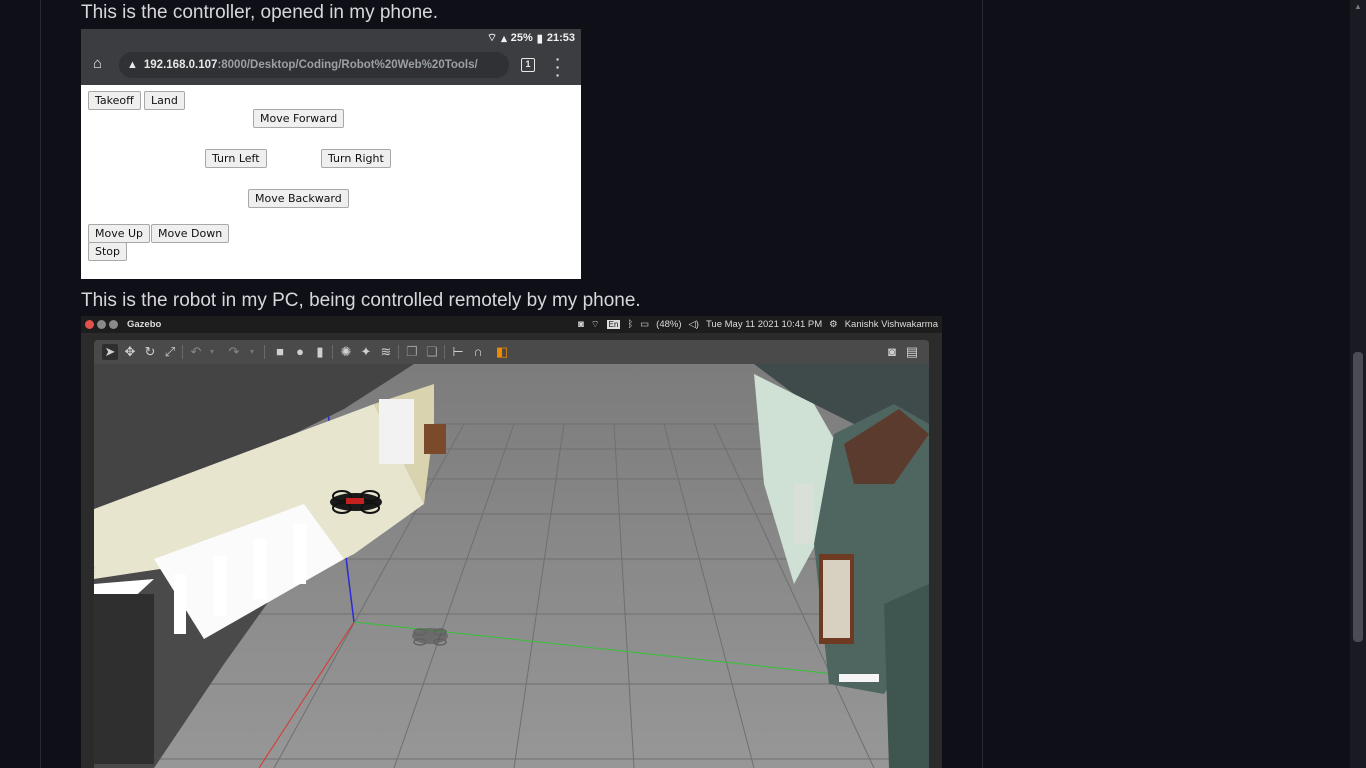 This screenshot has height=768, width=1366. What do you see at coordinates (196, 352) in the screenshot?
I see `undo-icon: ↶` at bounding box center [196, 352].